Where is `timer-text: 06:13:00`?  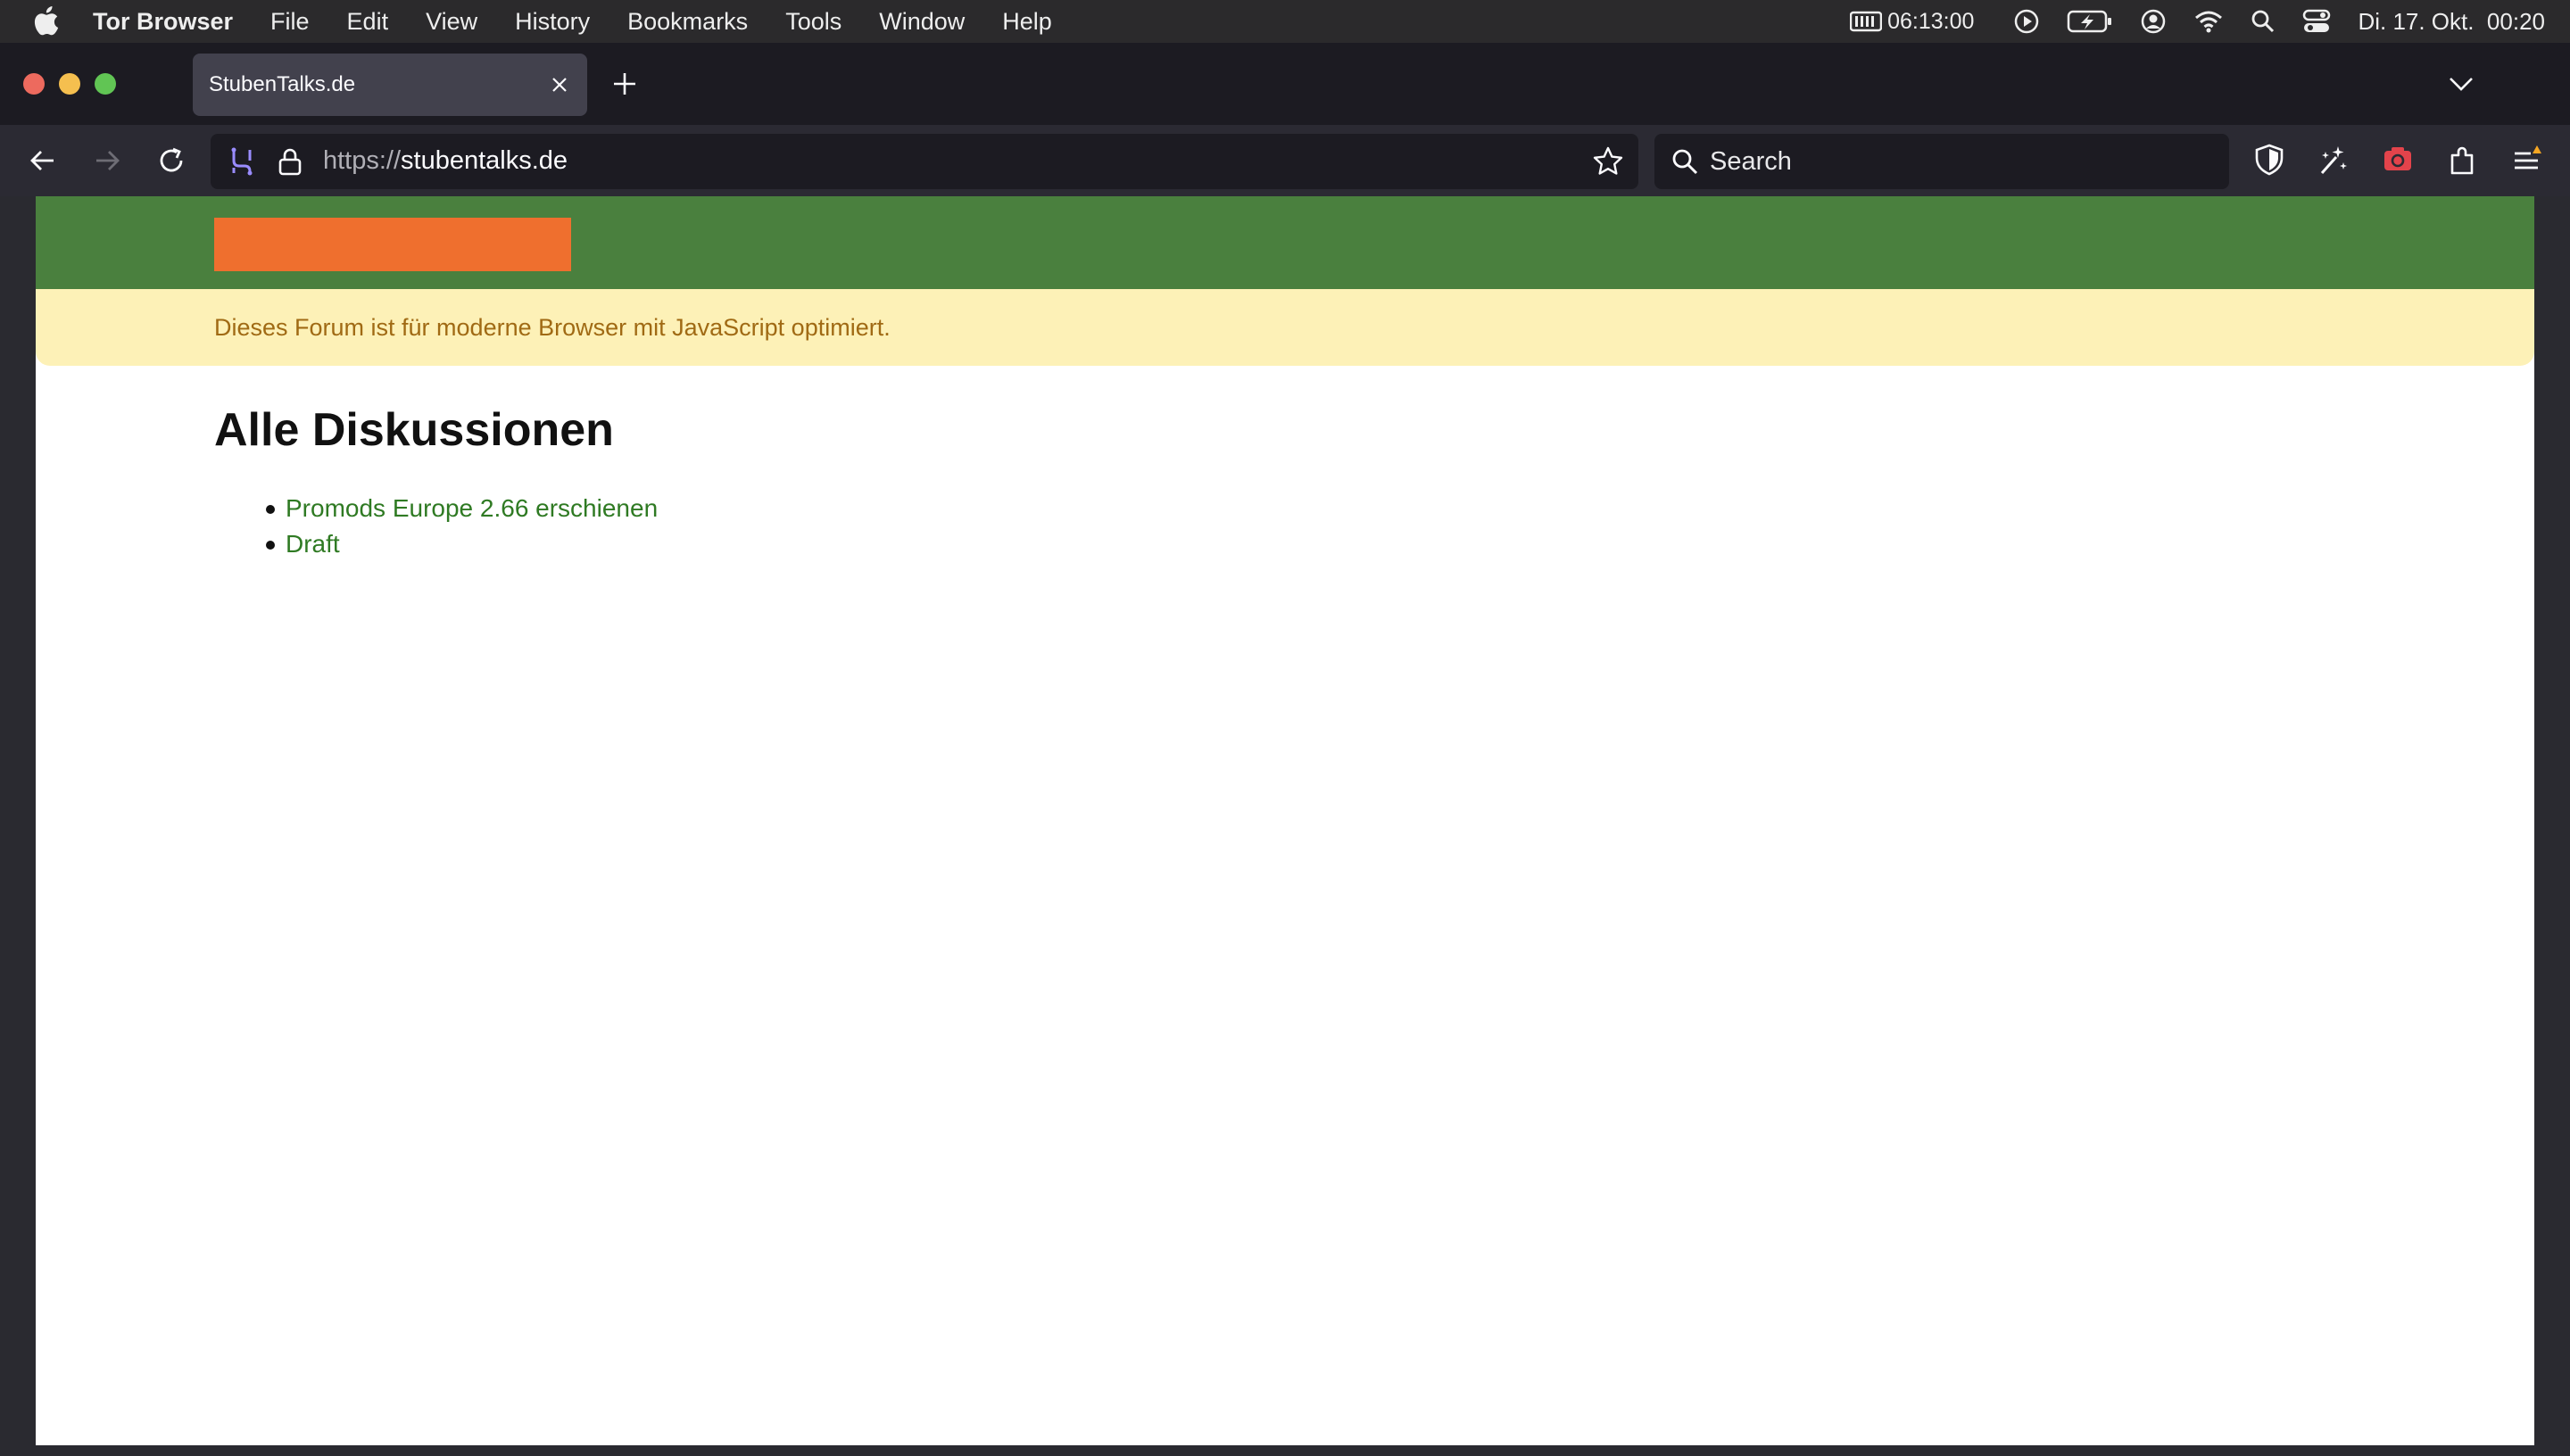
timer-text: 06:13:00 is located at coordinates (1931, 21).